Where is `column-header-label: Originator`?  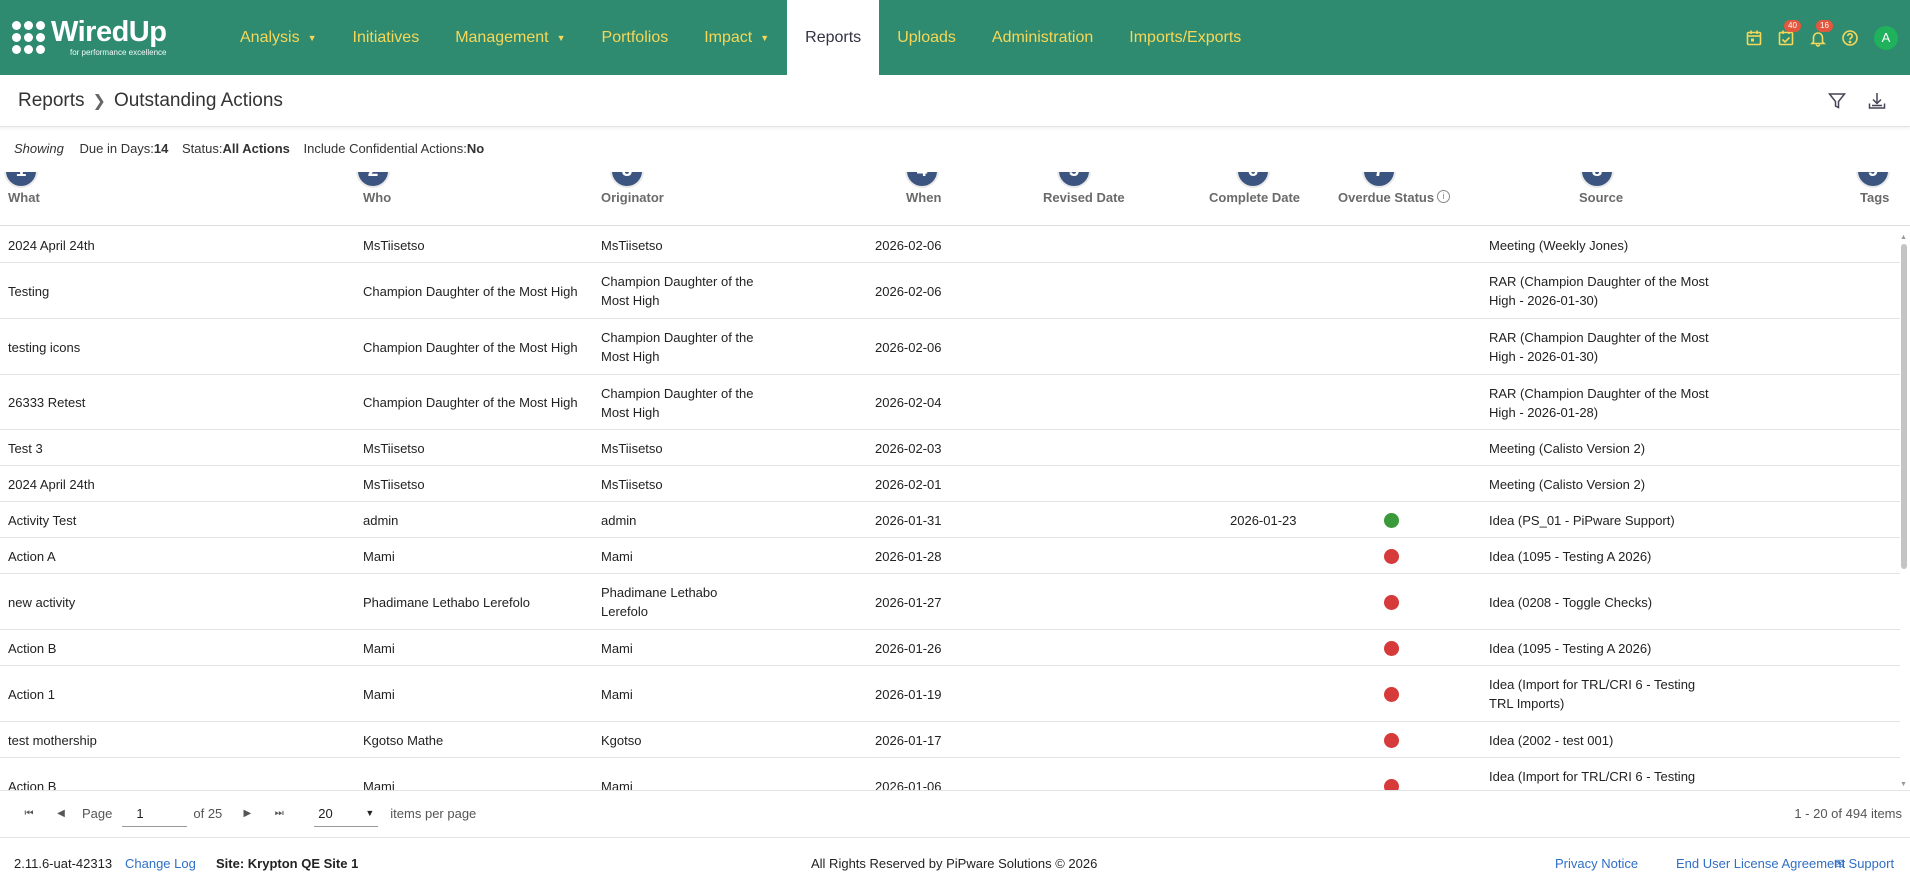 column-header-label: Originator is located at coordinates (632, 197).